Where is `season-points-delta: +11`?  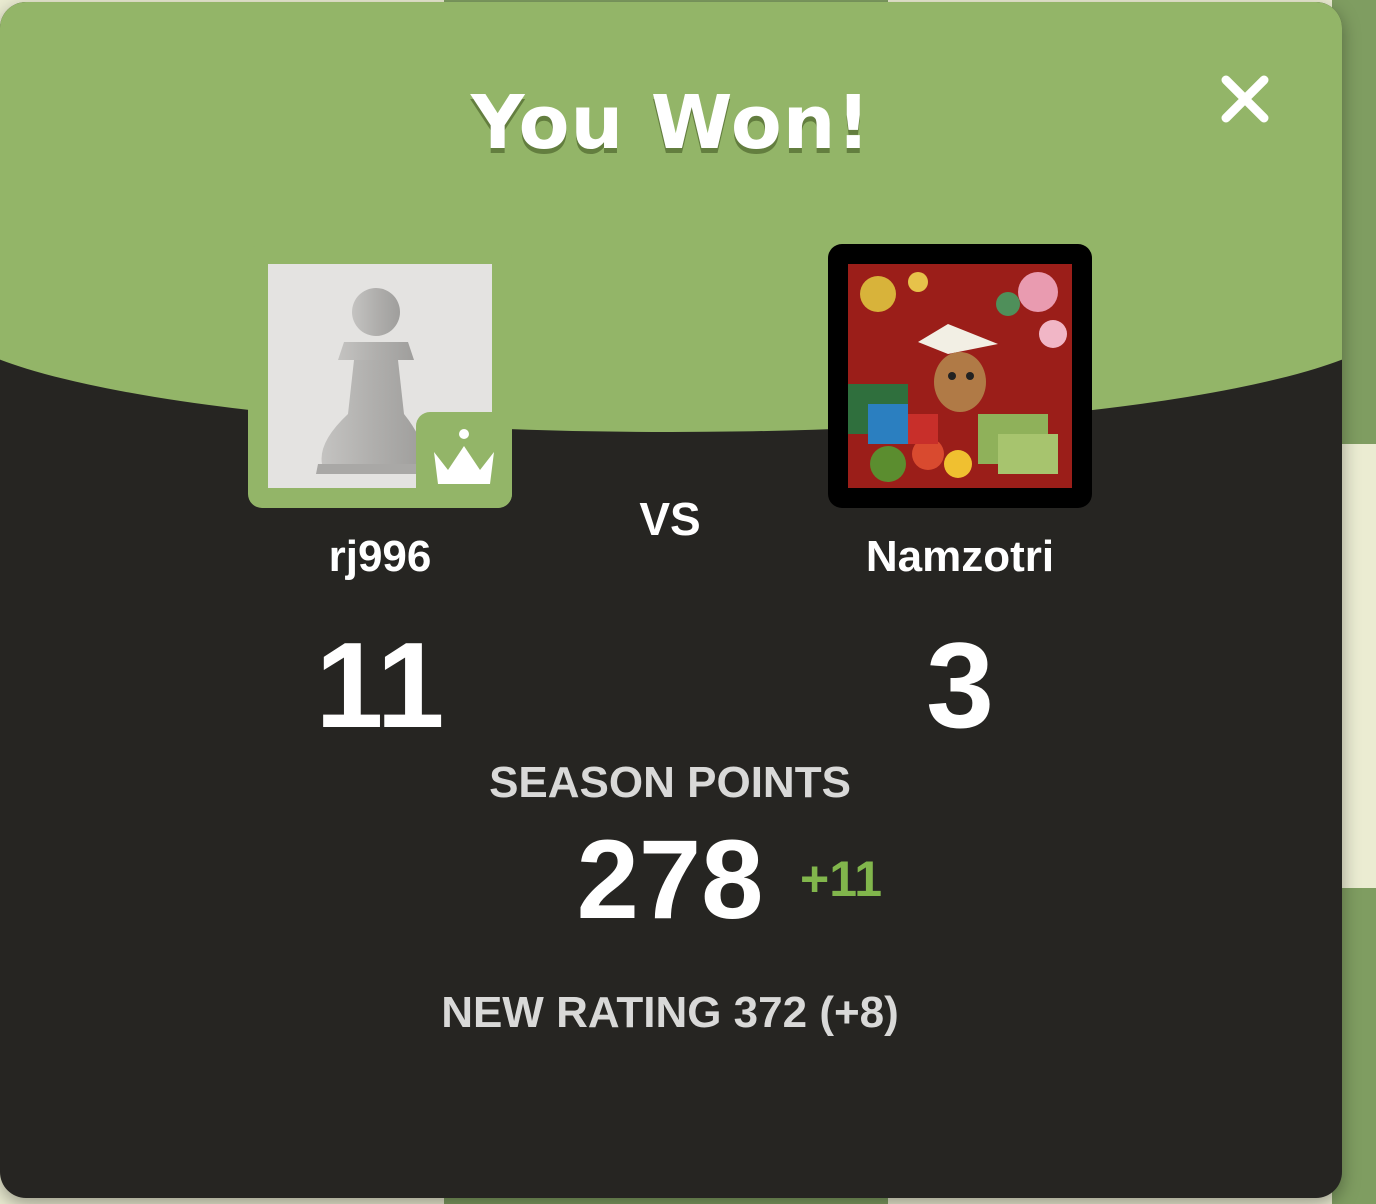 season-points-delta: +11 is located at coordinates (841, 879).